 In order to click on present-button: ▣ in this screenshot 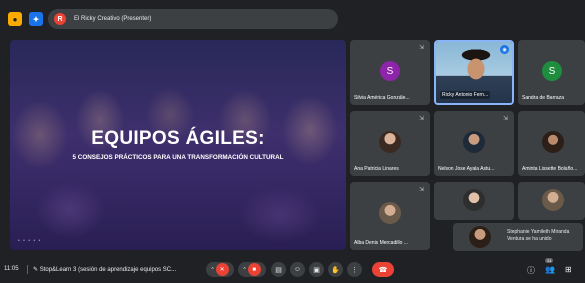, I will do `click(316, 269)`.